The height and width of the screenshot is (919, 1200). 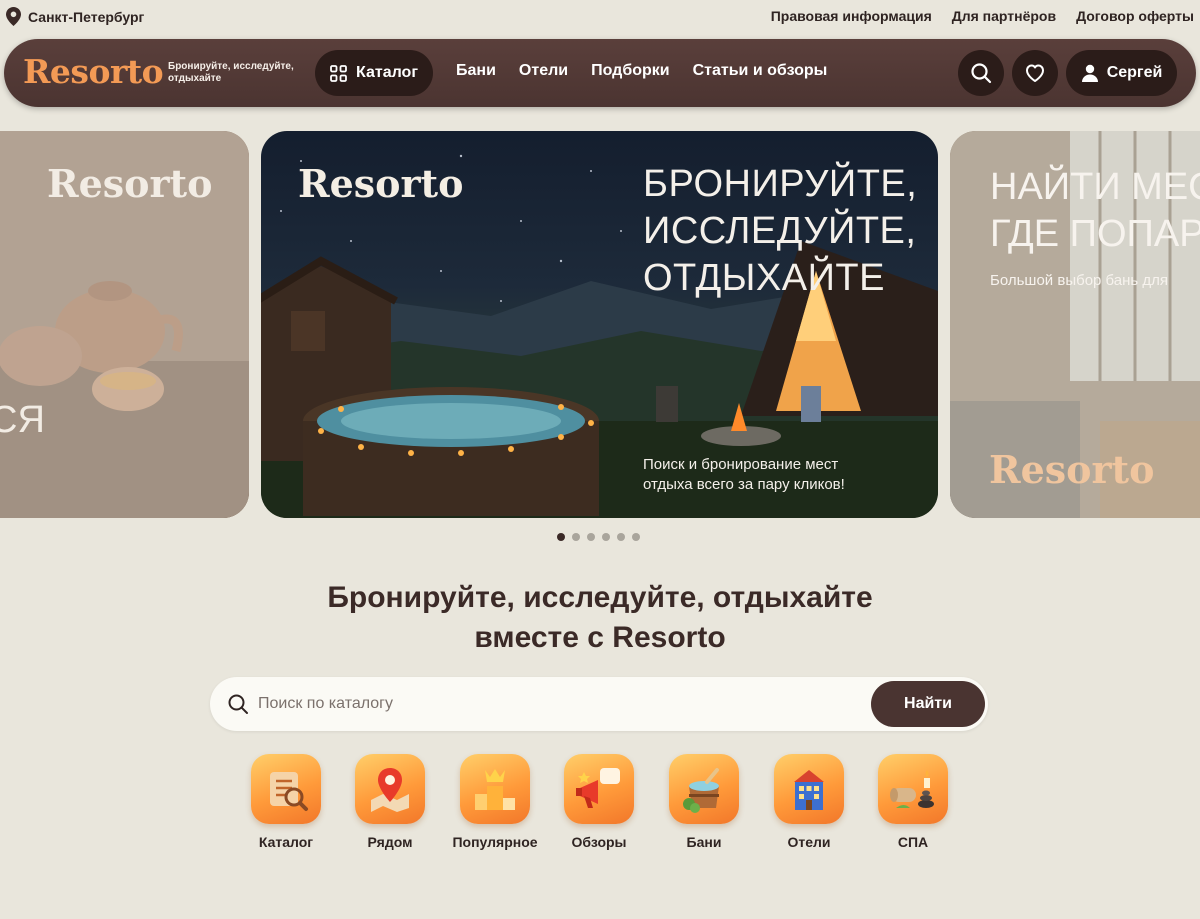 I want to click on category-popular: Популярное, so click(x=495, y=802).